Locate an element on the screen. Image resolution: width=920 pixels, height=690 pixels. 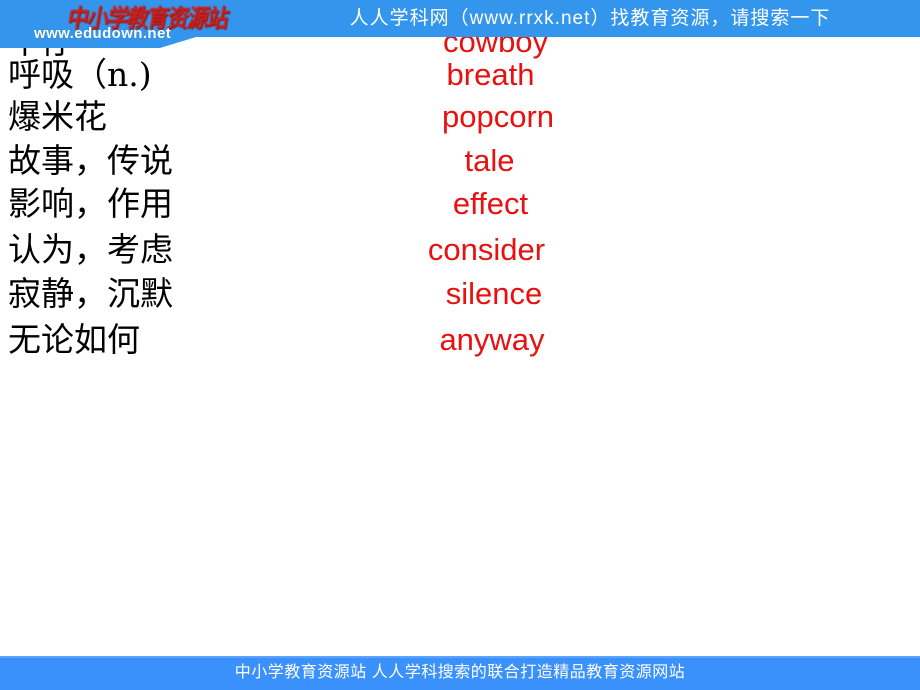
chinese-term: 故事，传说 is located at coordinates (90, 160).